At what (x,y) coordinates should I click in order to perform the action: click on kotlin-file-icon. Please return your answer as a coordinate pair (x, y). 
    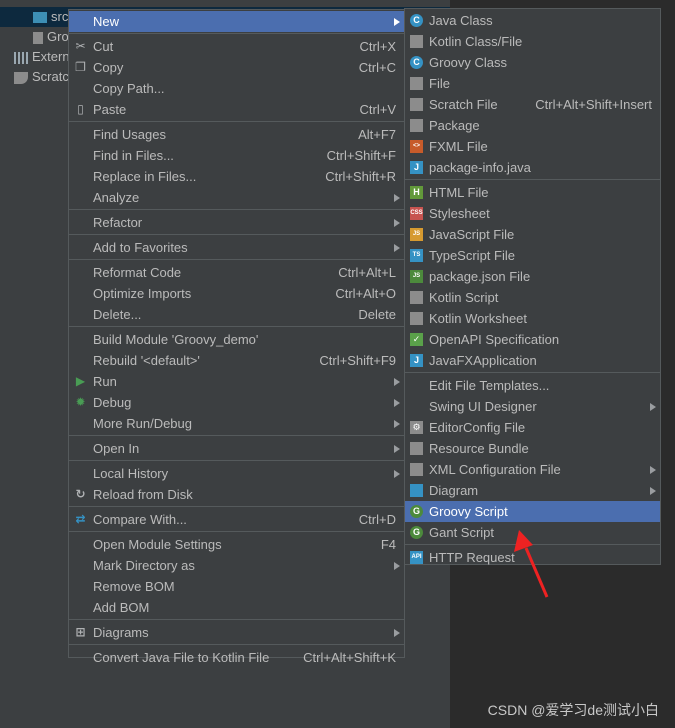
    Looking at the image, I should click on (416, 41).